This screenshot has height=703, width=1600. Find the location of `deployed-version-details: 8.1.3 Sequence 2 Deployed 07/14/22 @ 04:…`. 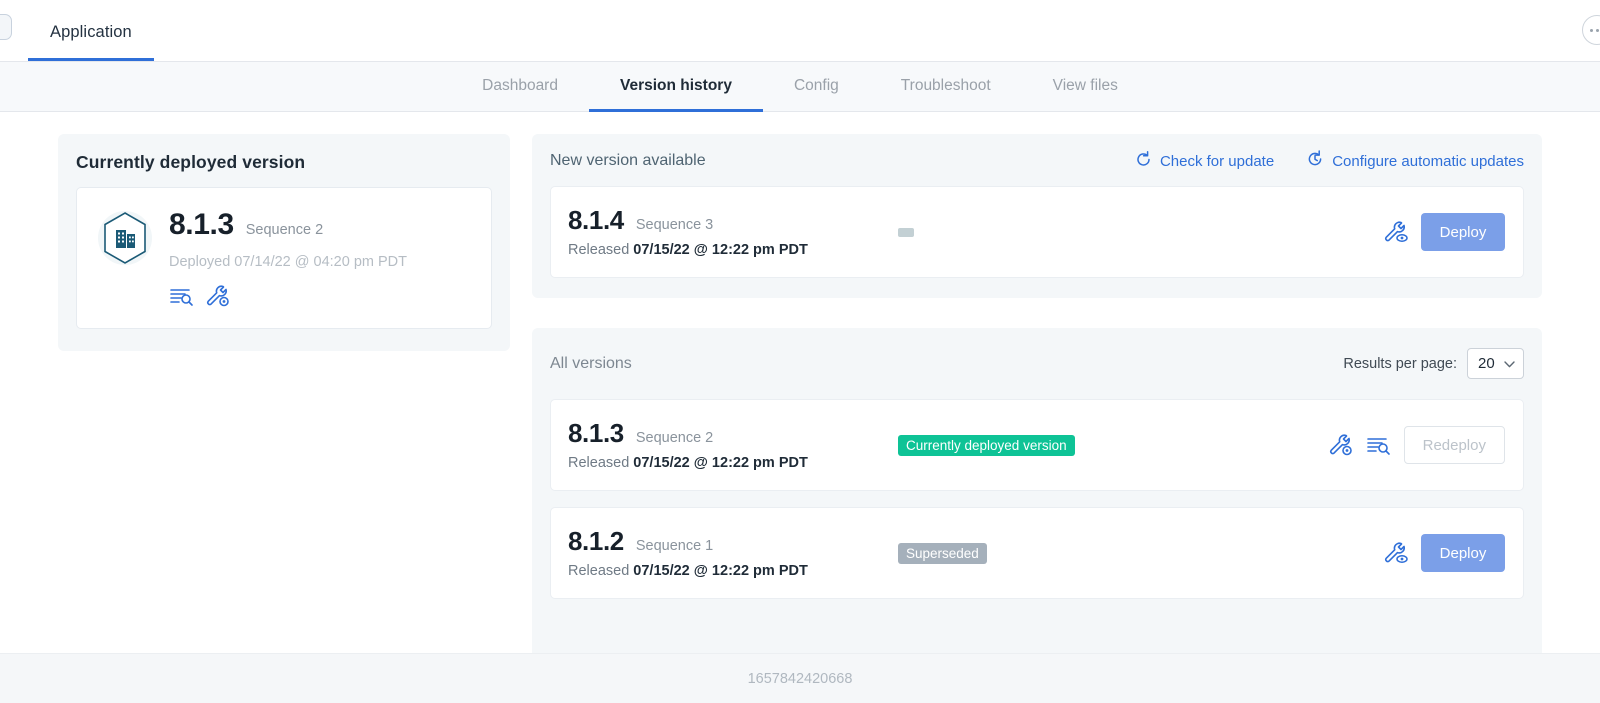

deployed-version-details: 8.1.3 Sequence 2 Deployed 07/14/22 @ 04:… is located at coordinates (320, 257).